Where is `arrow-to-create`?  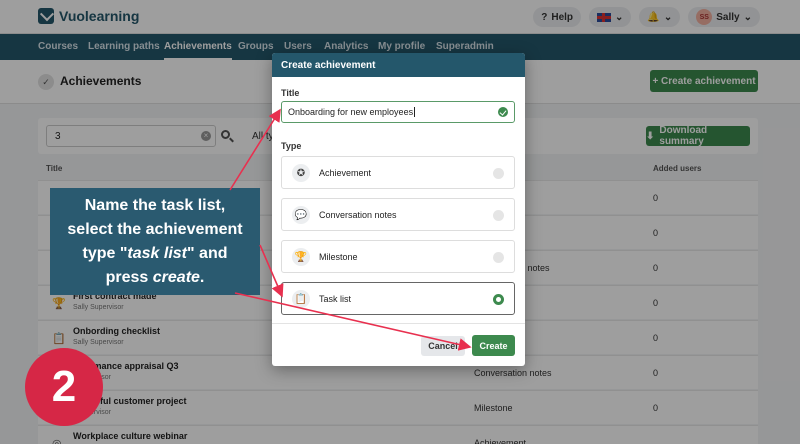
arrow-to-create is located at coordinates (353, 321).